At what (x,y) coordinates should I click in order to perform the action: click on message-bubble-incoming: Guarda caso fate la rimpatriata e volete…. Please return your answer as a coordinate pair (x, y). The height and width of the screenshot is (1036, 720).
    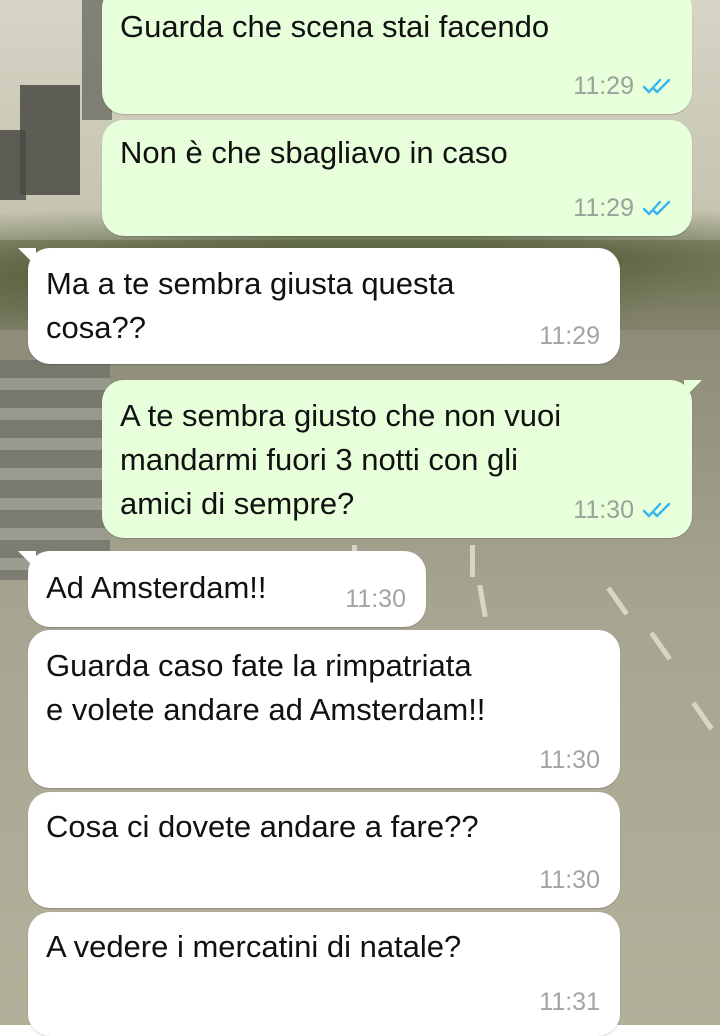
    Looking at the image, I should click on (324, 709).